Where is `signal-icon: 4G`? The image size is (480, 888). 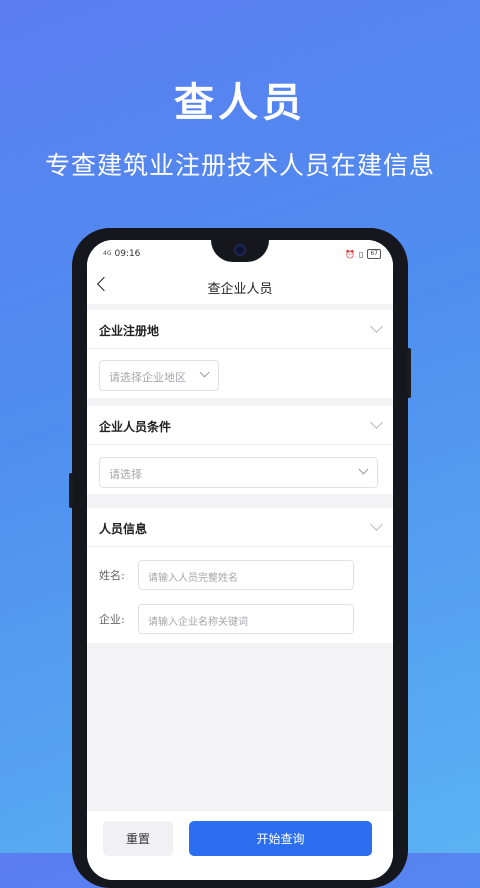 signal-icon: 4G is located at coordinates (107, 253).